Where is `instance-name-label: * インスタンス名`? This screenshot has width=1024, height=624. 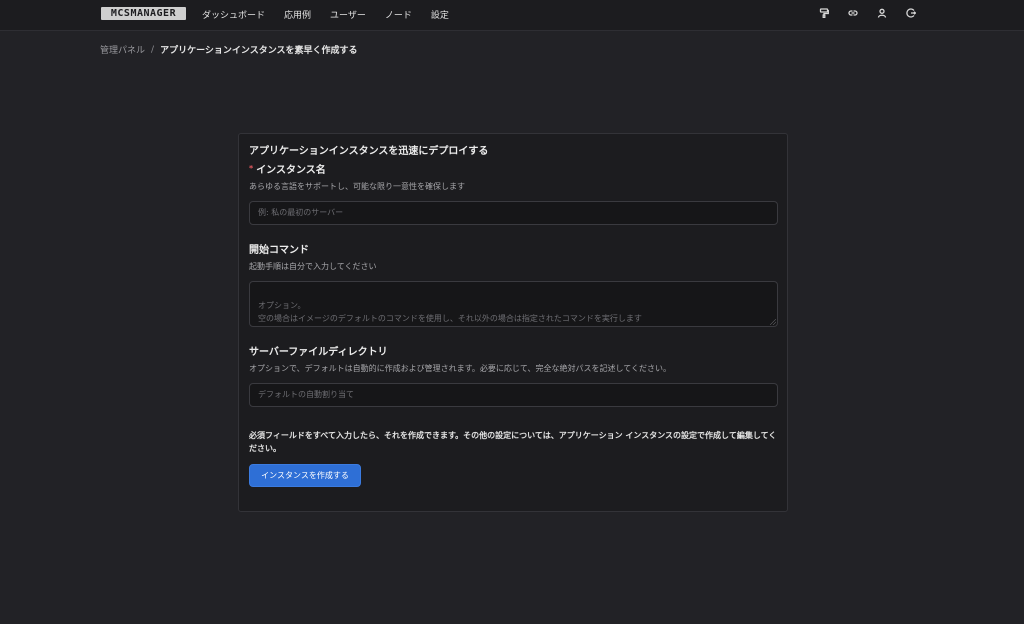 instance-name-label: * インスタンス名 is located at coordinates (287, 168).